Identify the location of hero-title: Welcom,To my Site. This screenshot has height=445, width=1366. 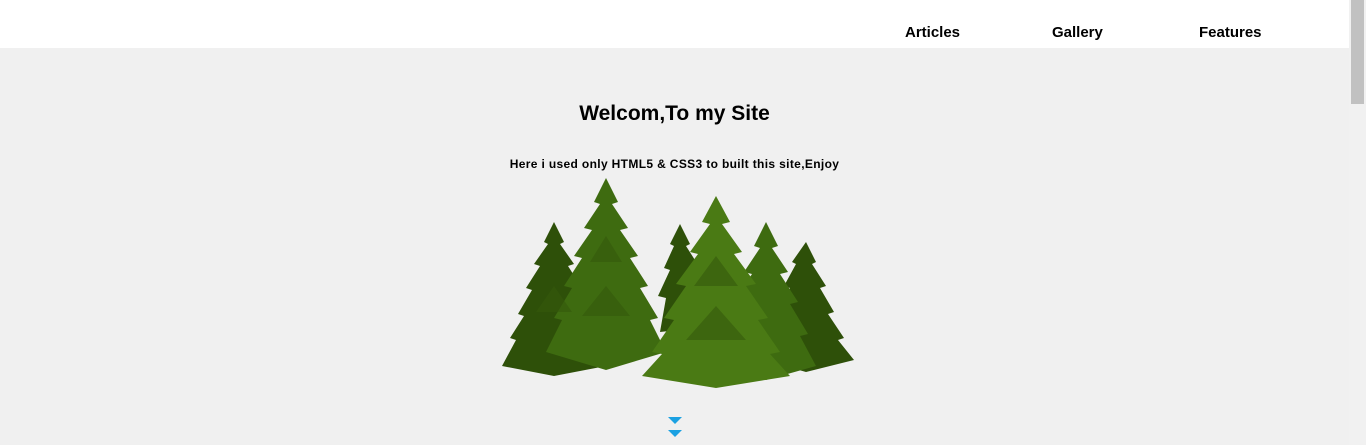
(674, 113).